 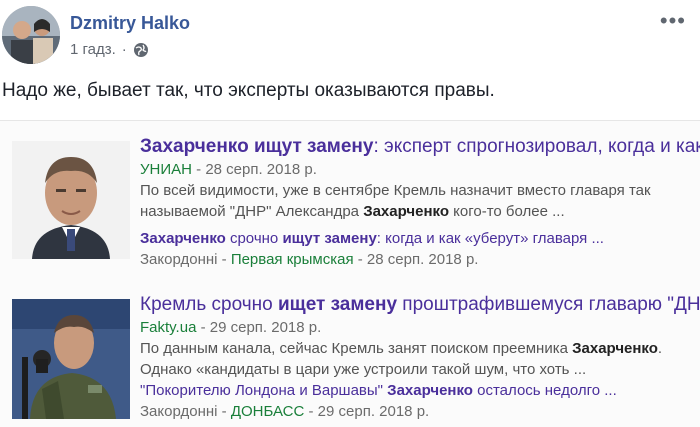 I want to click on title-highlight: Захарченко ищут замену, so click(x=256, y=146).